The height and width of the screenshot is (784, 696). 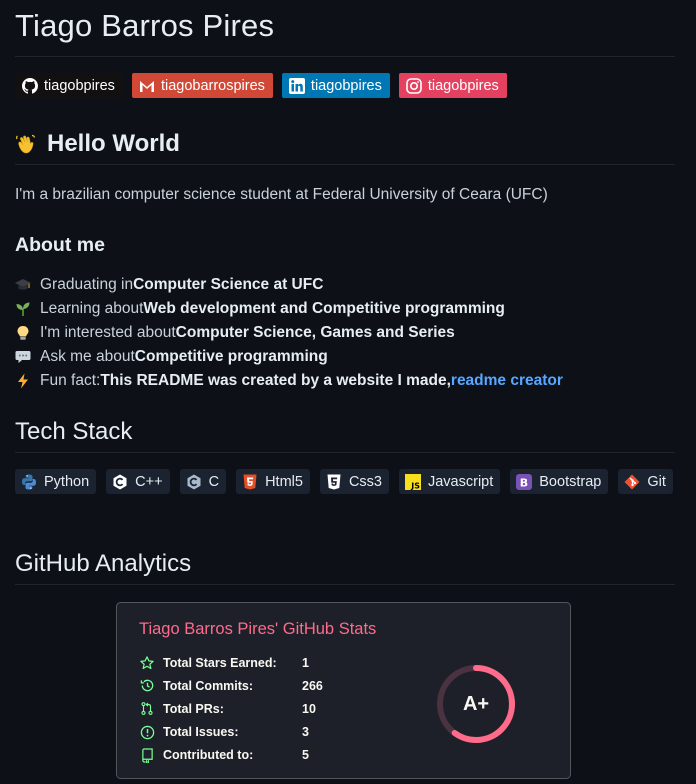 I want to click on tech-badge-python: Python, so click(x=56, y=481).